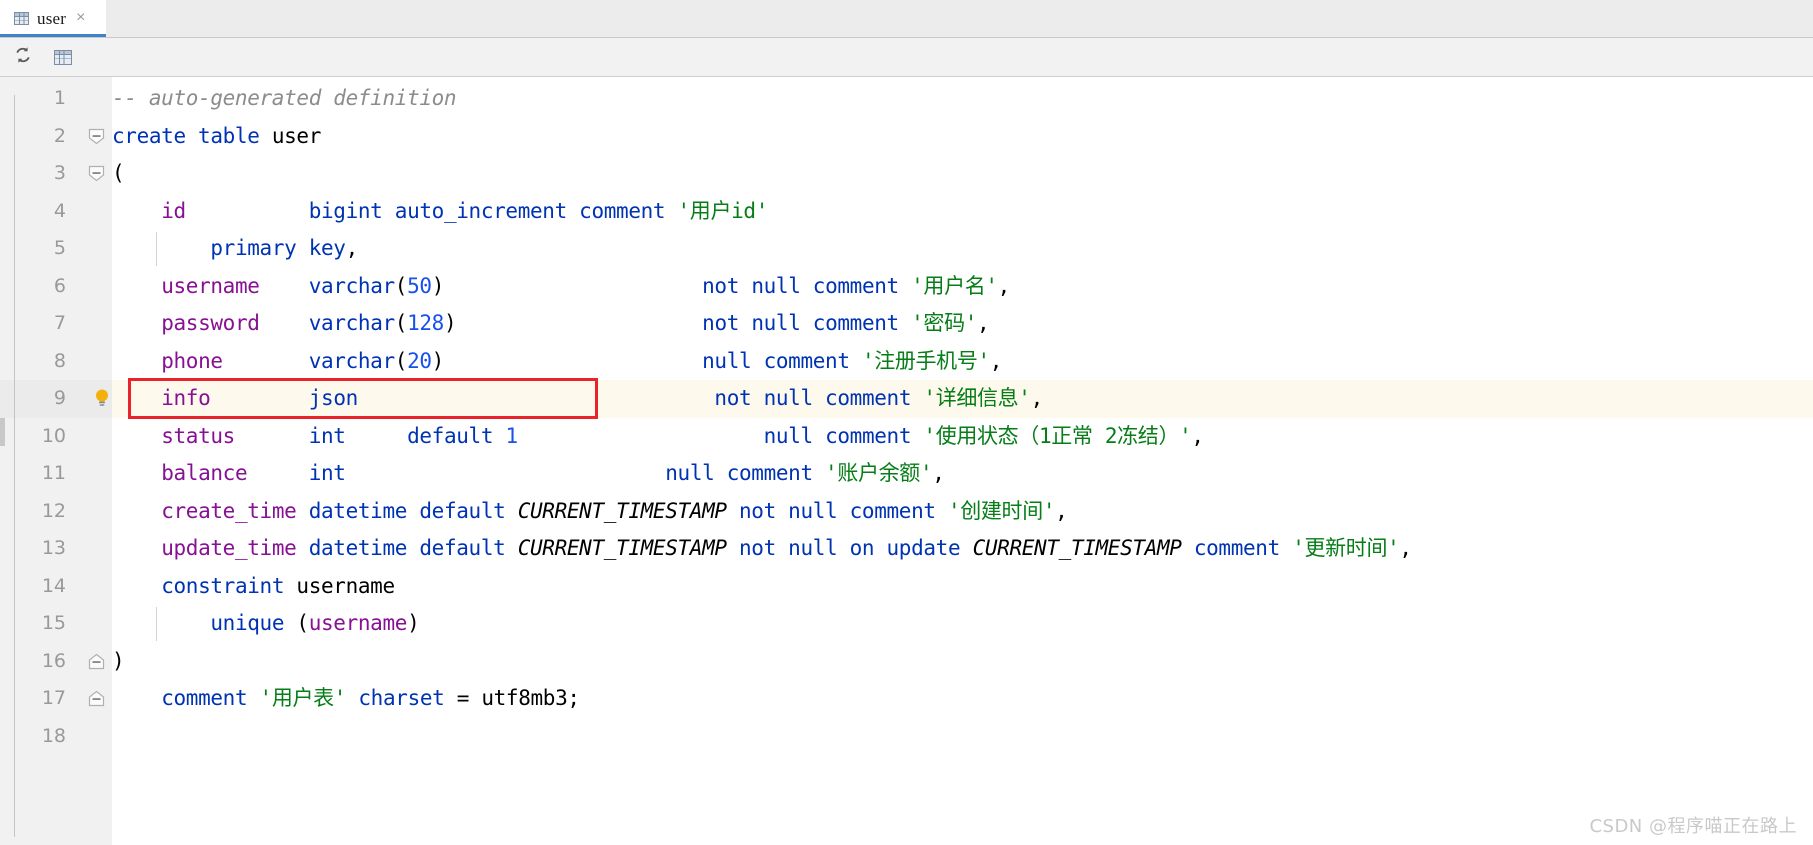  What do you see at coordinates (80, 18) in the screenshot?
I see `close-icon: ×` at bounding box center [80, 18].